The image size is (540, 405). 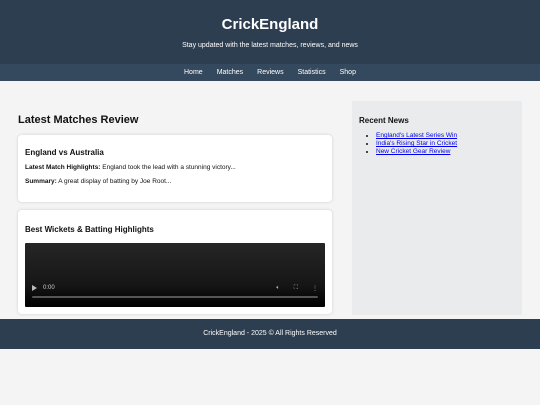 I want to click on highlights-label: Latest Match Highlights:, so click(x=63, y=167).